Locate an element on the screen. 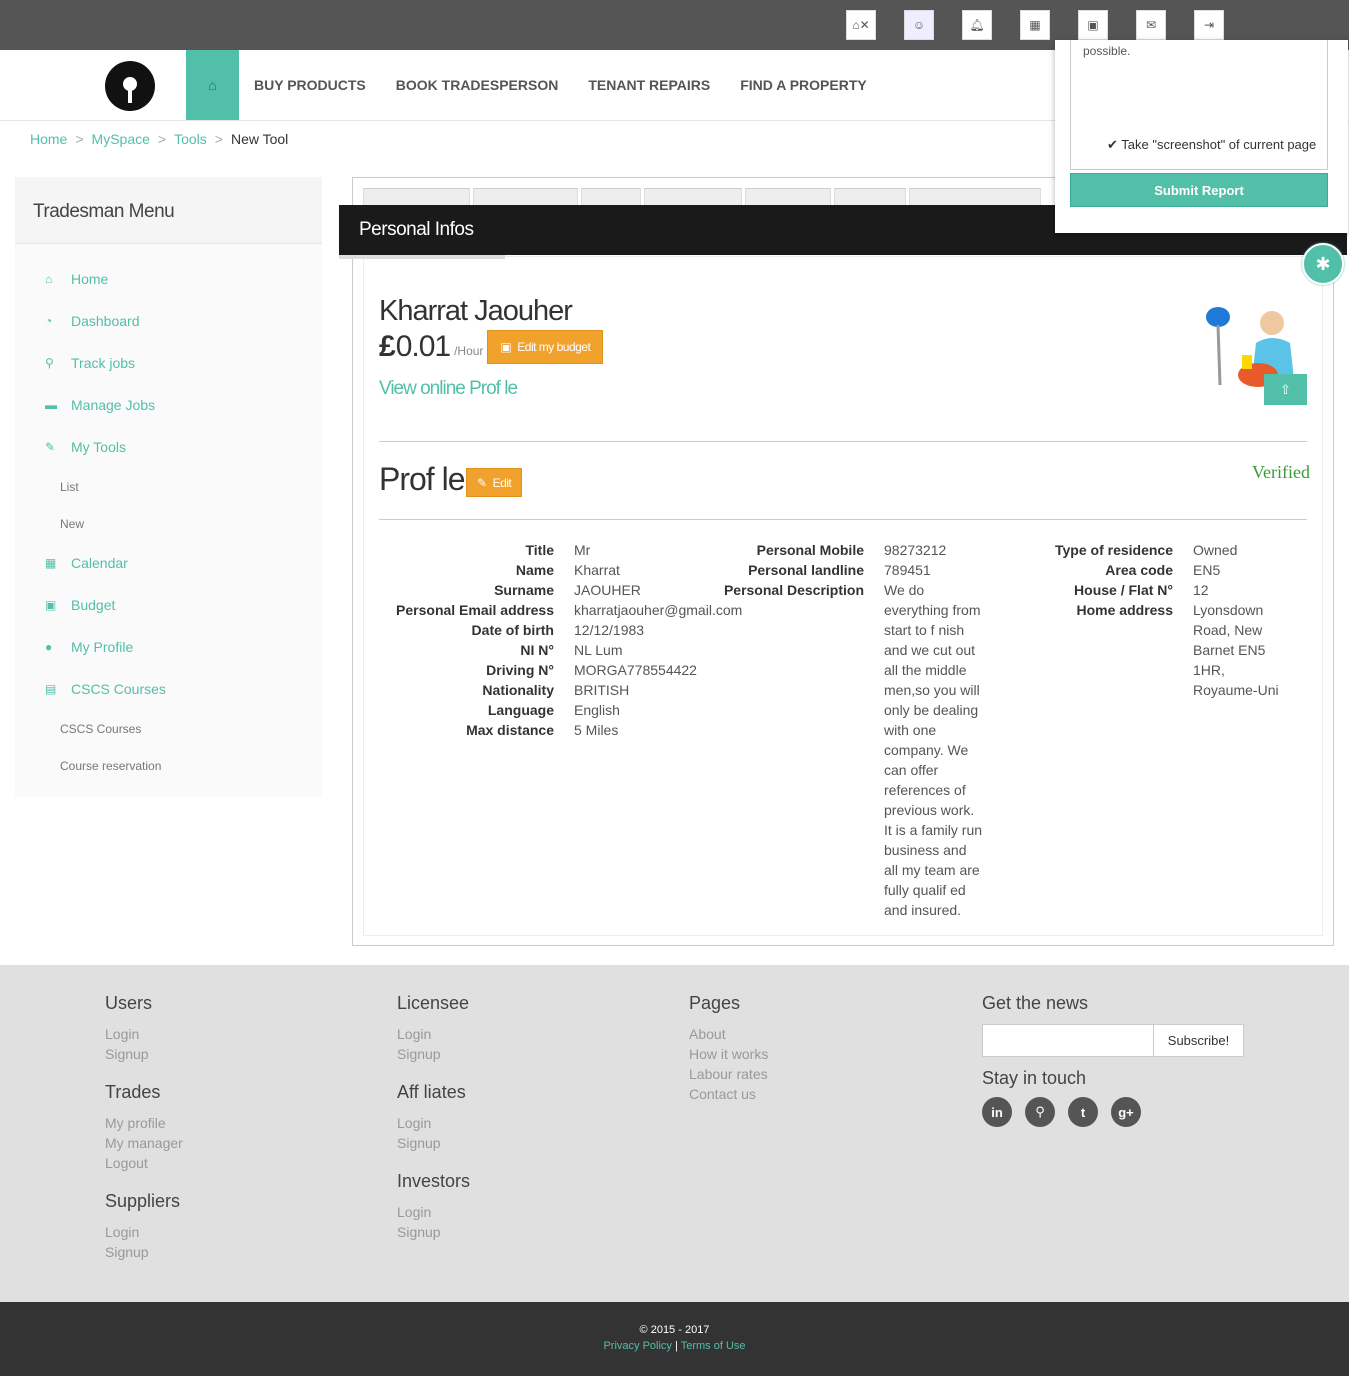  detail-label: Personal Mobile is located at coordinates (810, 550).